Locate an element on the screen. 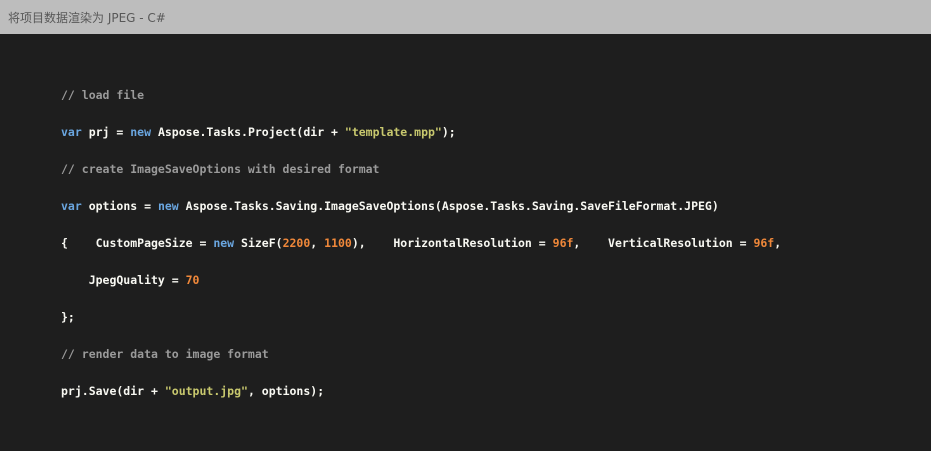  comment-load-file: // load file is located at coordinates (103, 95).